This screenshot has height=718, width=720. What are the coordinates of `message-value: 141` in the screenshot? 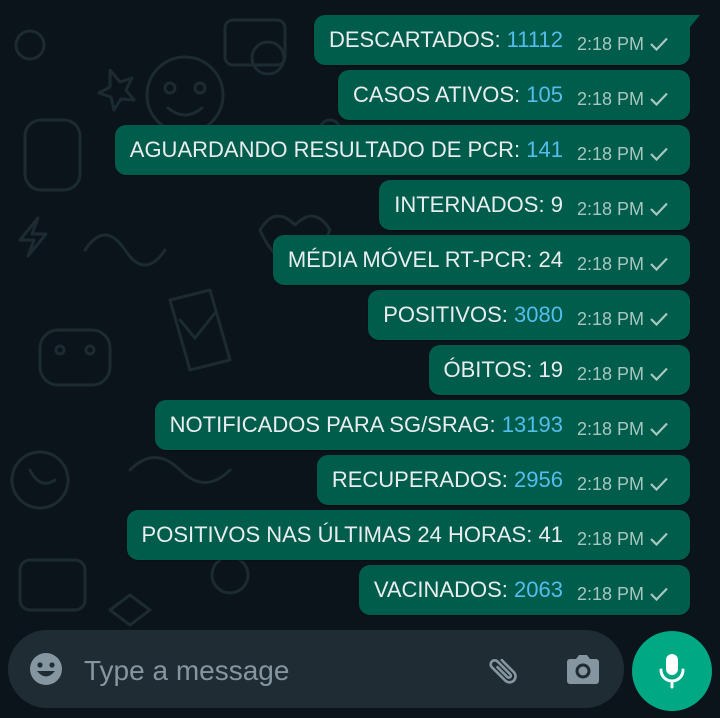 It's located at (544, 149).